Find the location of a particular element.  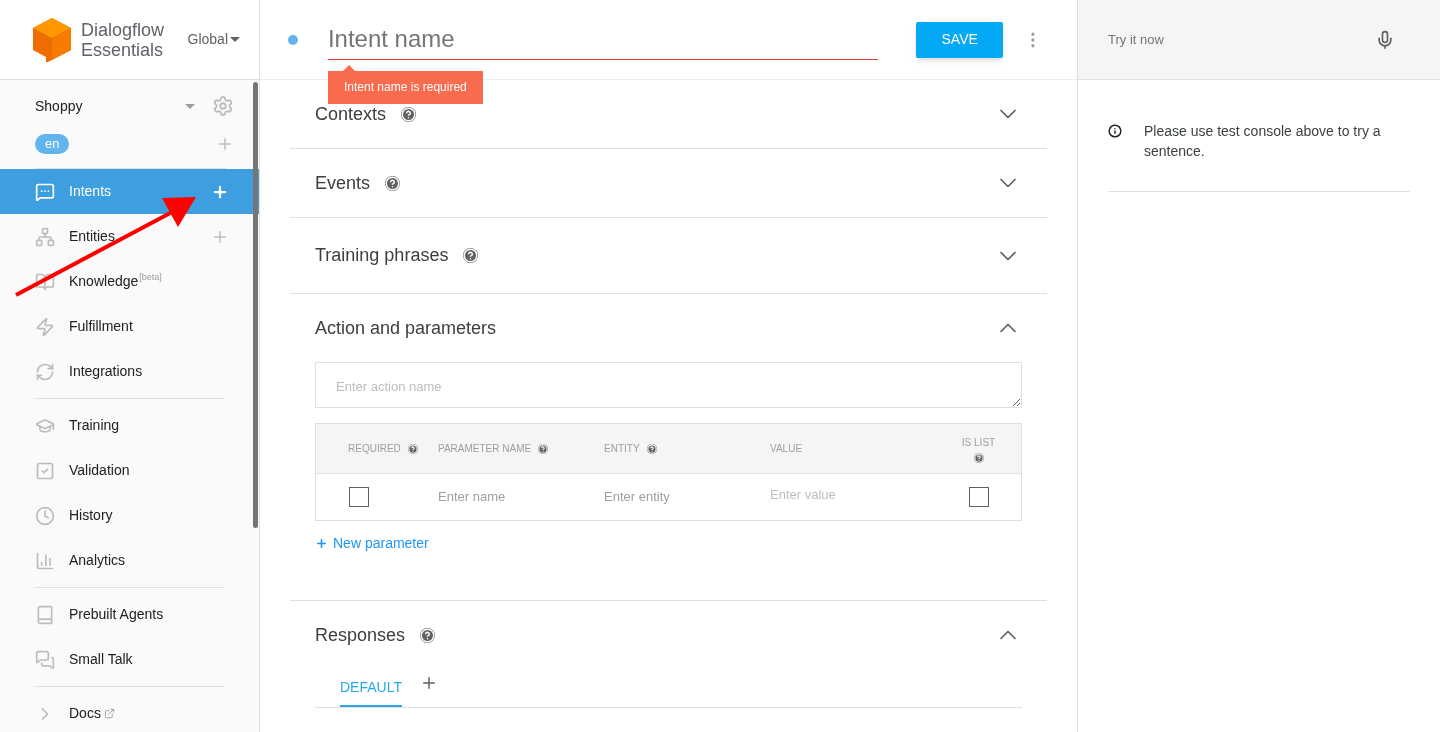

nav-label: Entities is located at coordinates (92, 236).